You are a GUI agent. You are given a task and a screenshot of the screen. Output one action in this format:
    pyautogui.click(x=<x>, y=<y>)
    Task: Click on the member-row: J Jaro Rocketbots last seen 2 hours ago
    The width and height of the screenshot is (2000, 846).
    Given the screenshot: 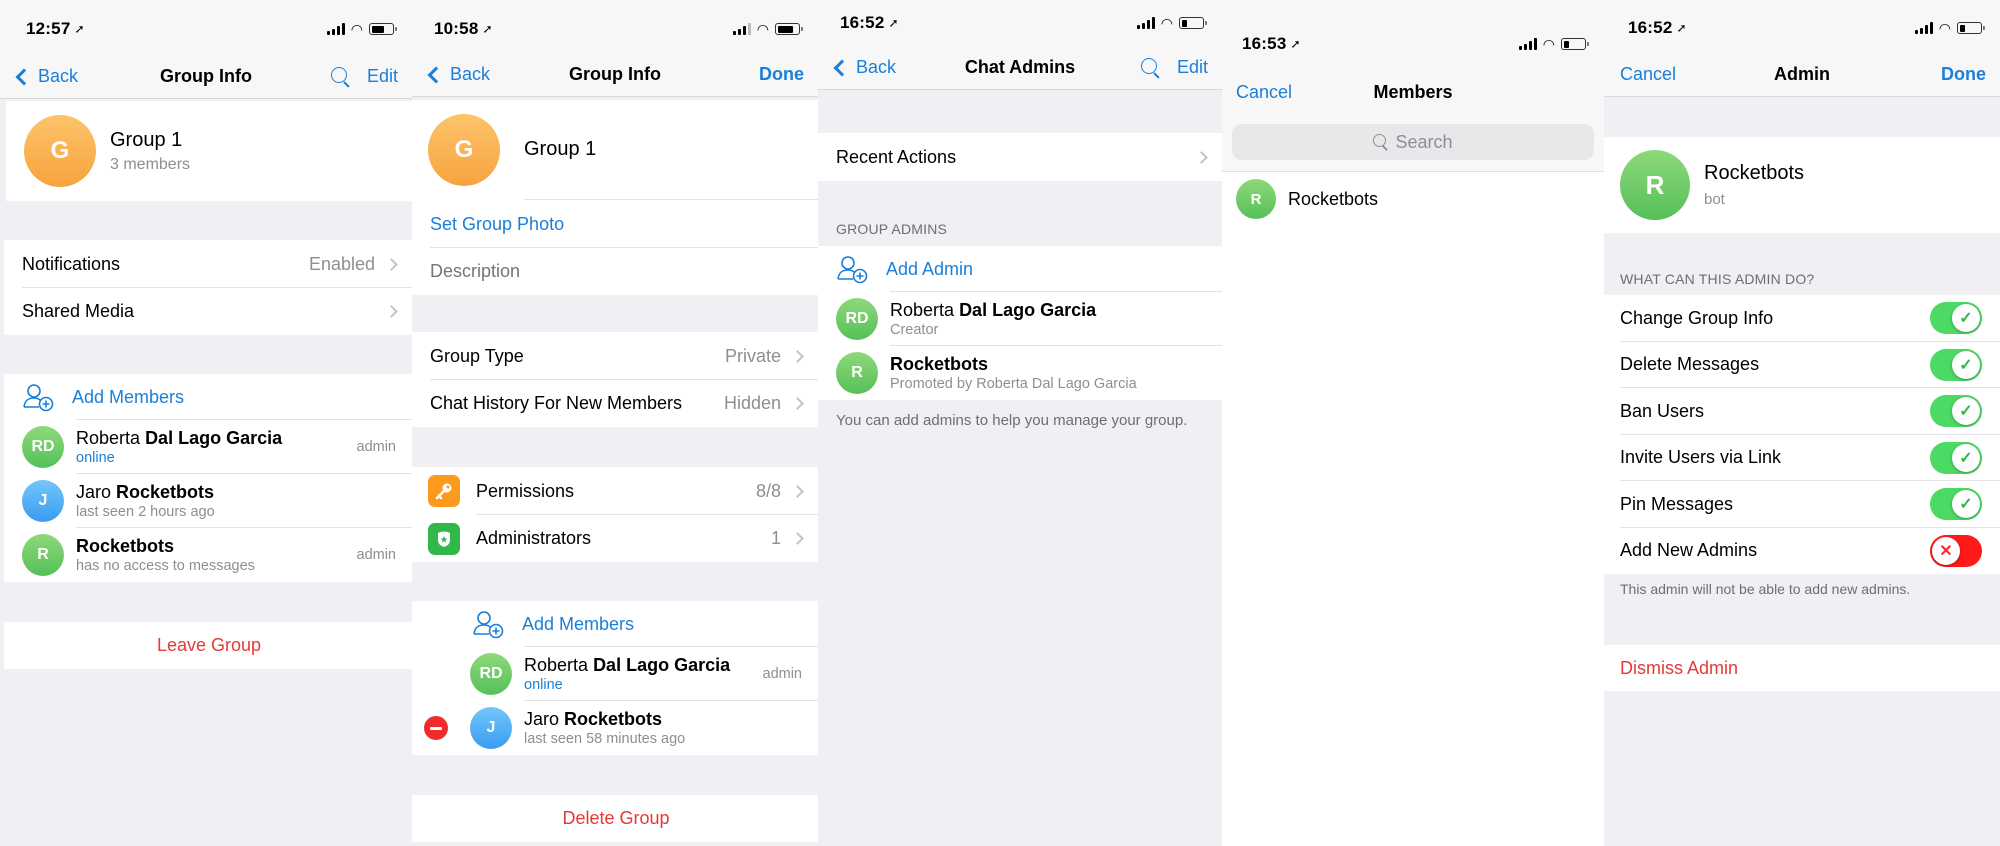 What is the action you would take?
    pyautogui.click(x=208, y=501)
    